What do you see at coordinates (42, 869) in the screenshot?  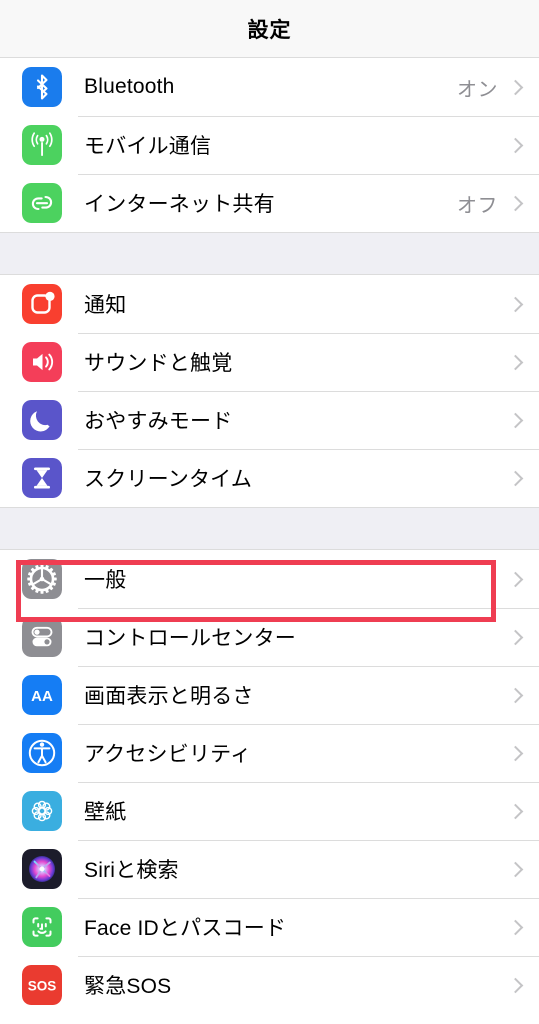 I see `siri-orb-icon` at bounding box center [42, 869].